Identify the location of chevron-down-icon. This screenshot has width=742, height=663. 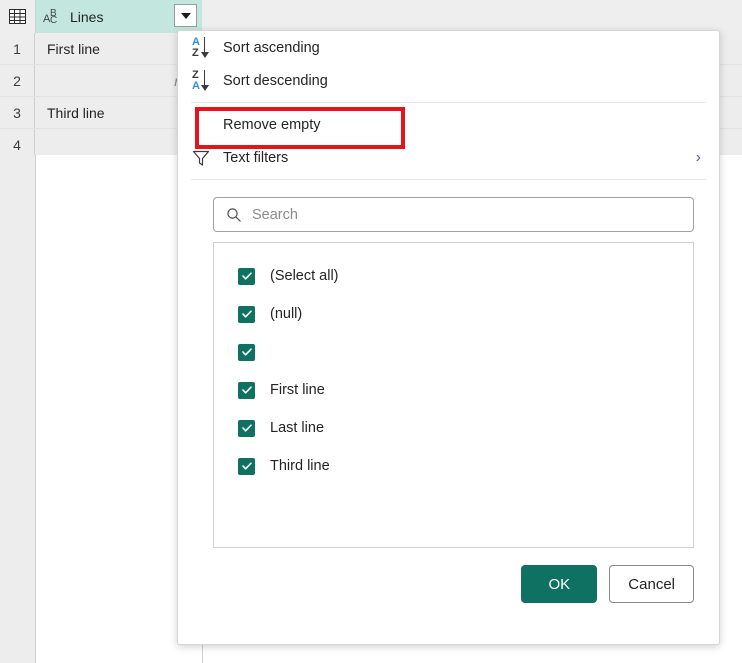
(185, 15).